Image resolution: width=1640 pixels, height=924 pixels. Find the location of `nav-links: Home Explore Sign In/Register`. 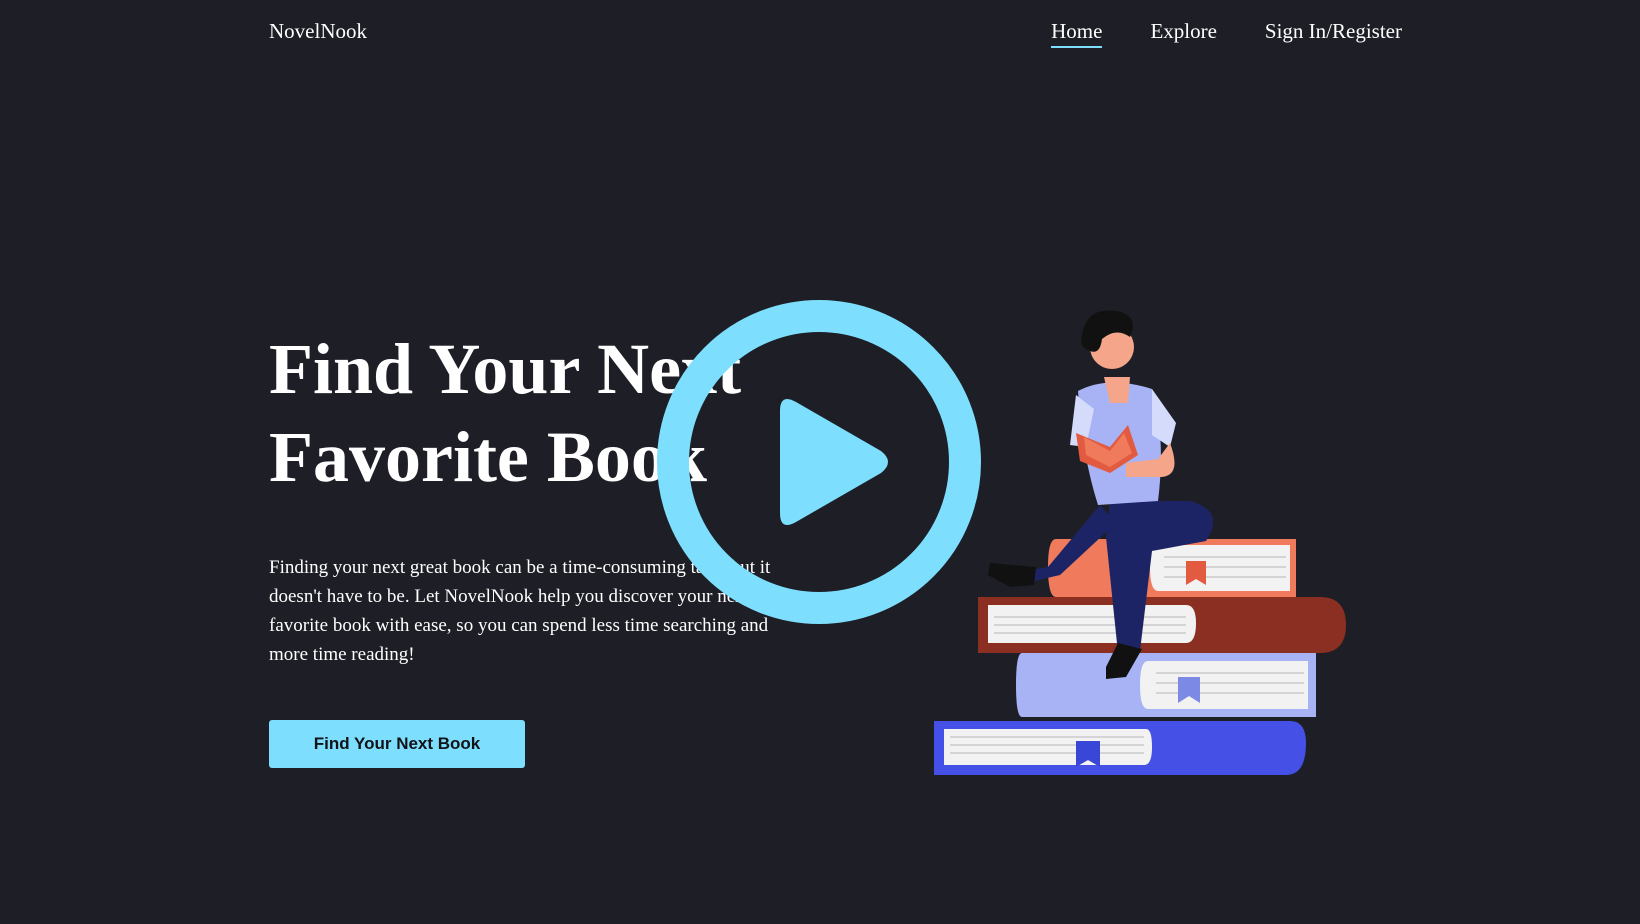

nav-links: Home Explore Sign In/Register is located at coordinates (1202, 33).